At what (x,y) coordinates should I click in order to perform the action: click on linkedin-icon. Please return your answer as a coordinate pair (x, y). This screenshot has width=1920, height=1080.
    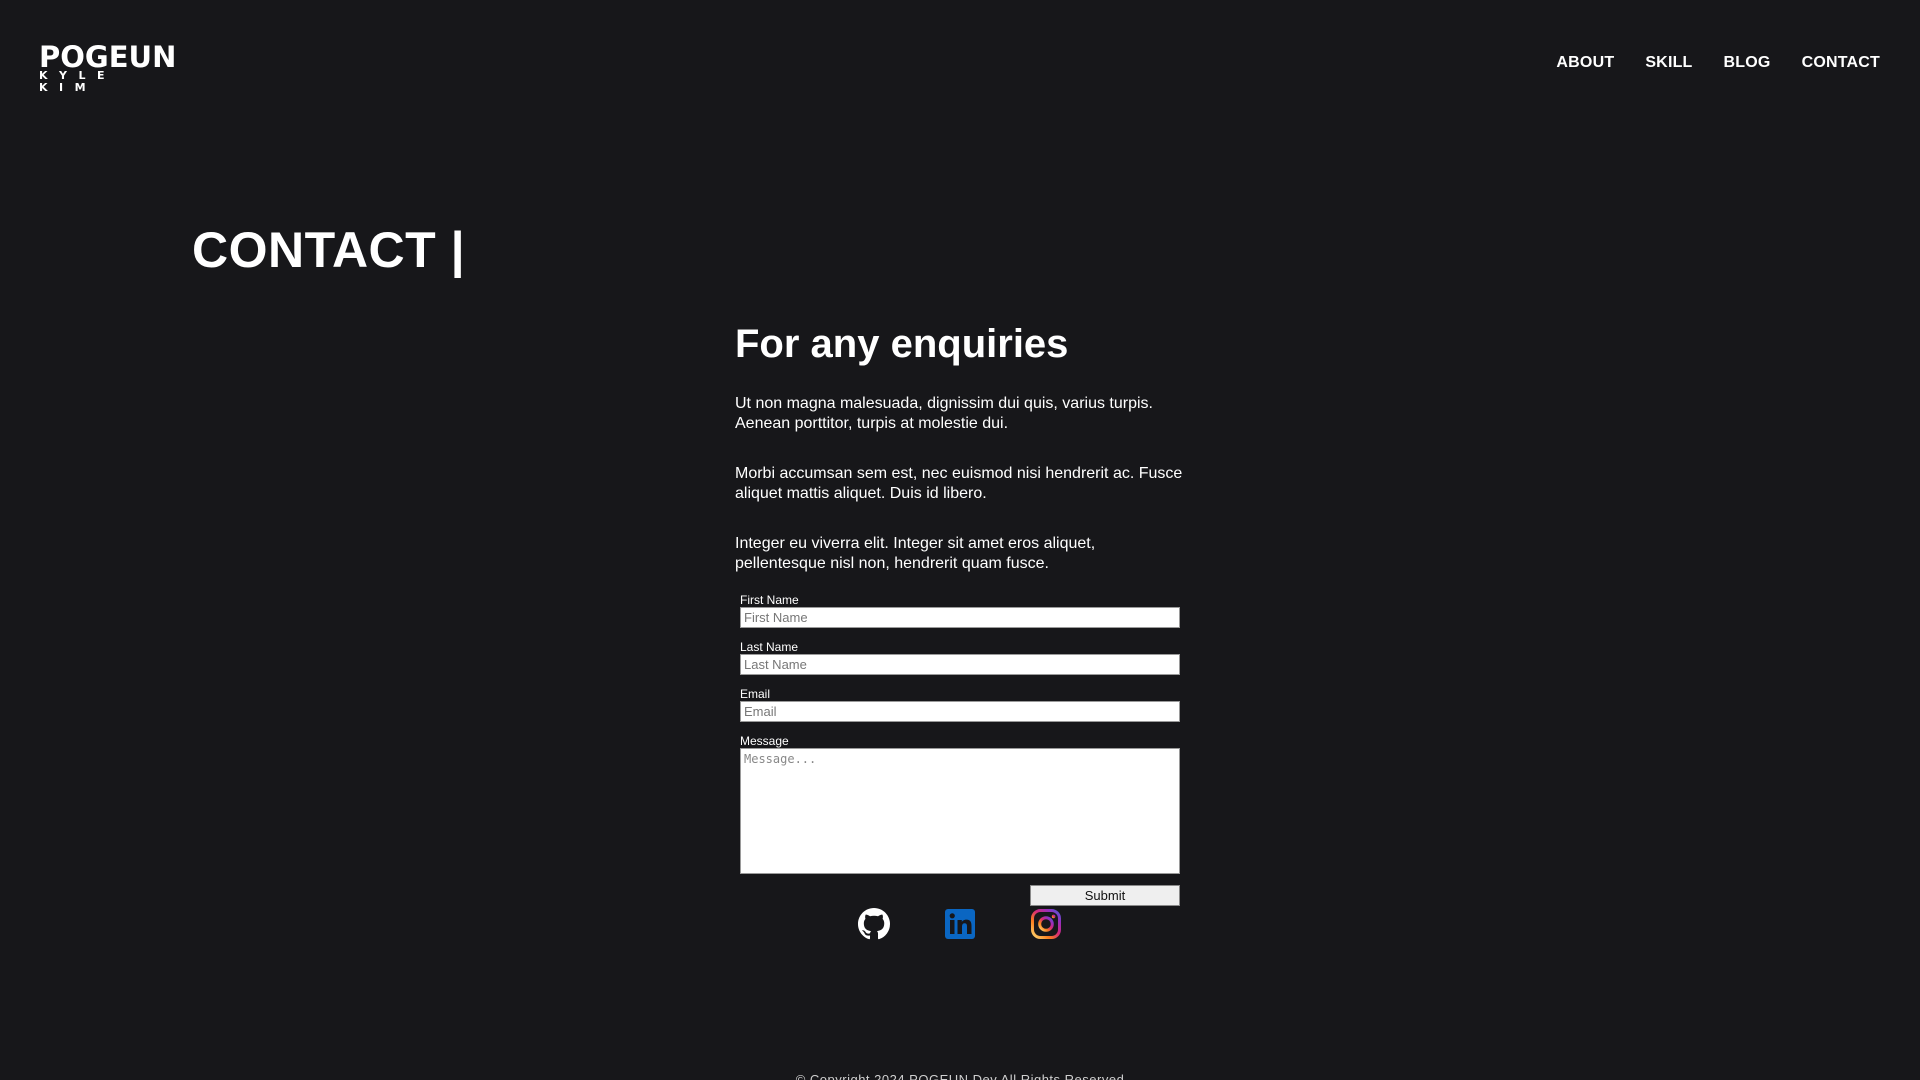
    Looking at the image, I should click on (960, 924).